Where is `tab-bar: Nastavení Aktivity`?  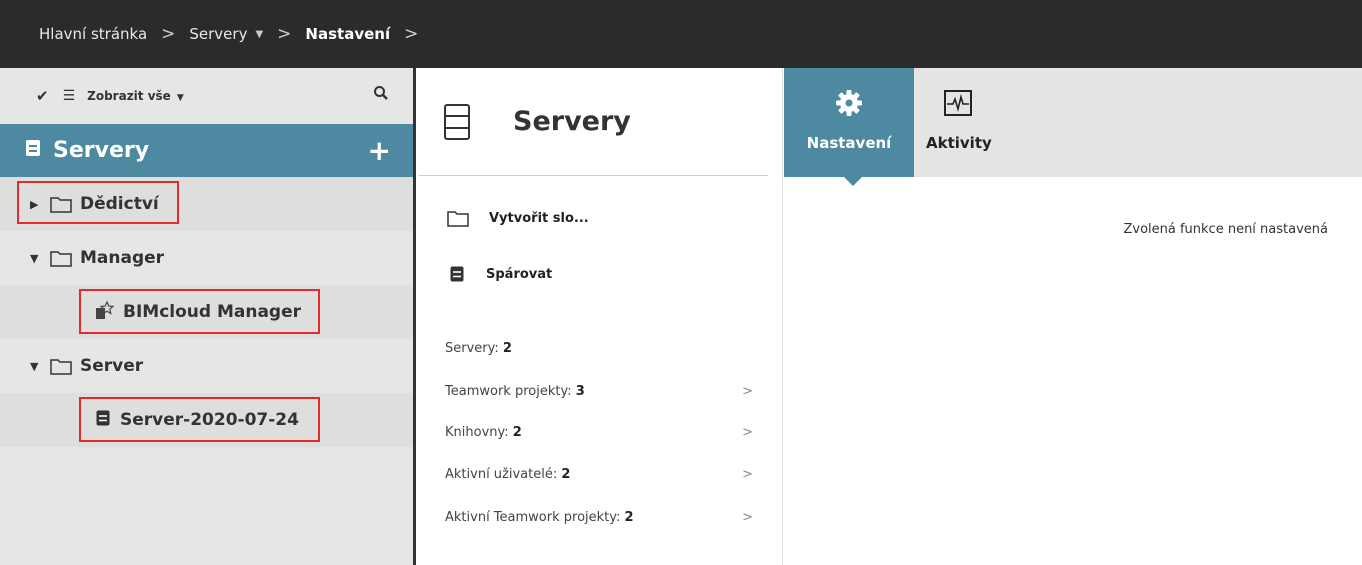
tab-bar: Nastavení Aktivity is located at coordinates (1073, 127).